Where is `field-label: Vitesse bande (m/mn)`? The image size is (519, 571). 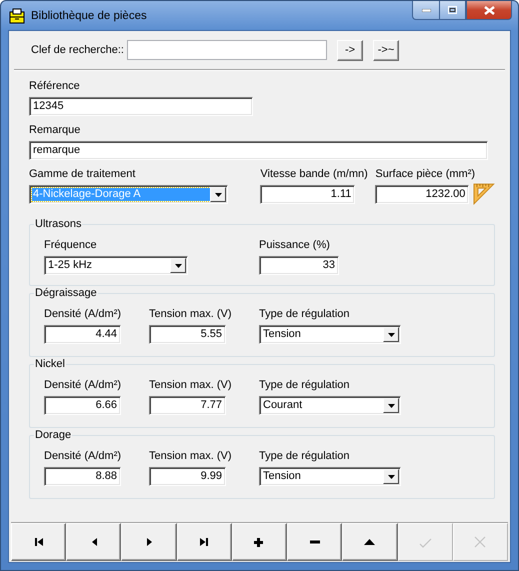 field-label: Vitesse bande (m/mn) is located at coordinates (314, 174).